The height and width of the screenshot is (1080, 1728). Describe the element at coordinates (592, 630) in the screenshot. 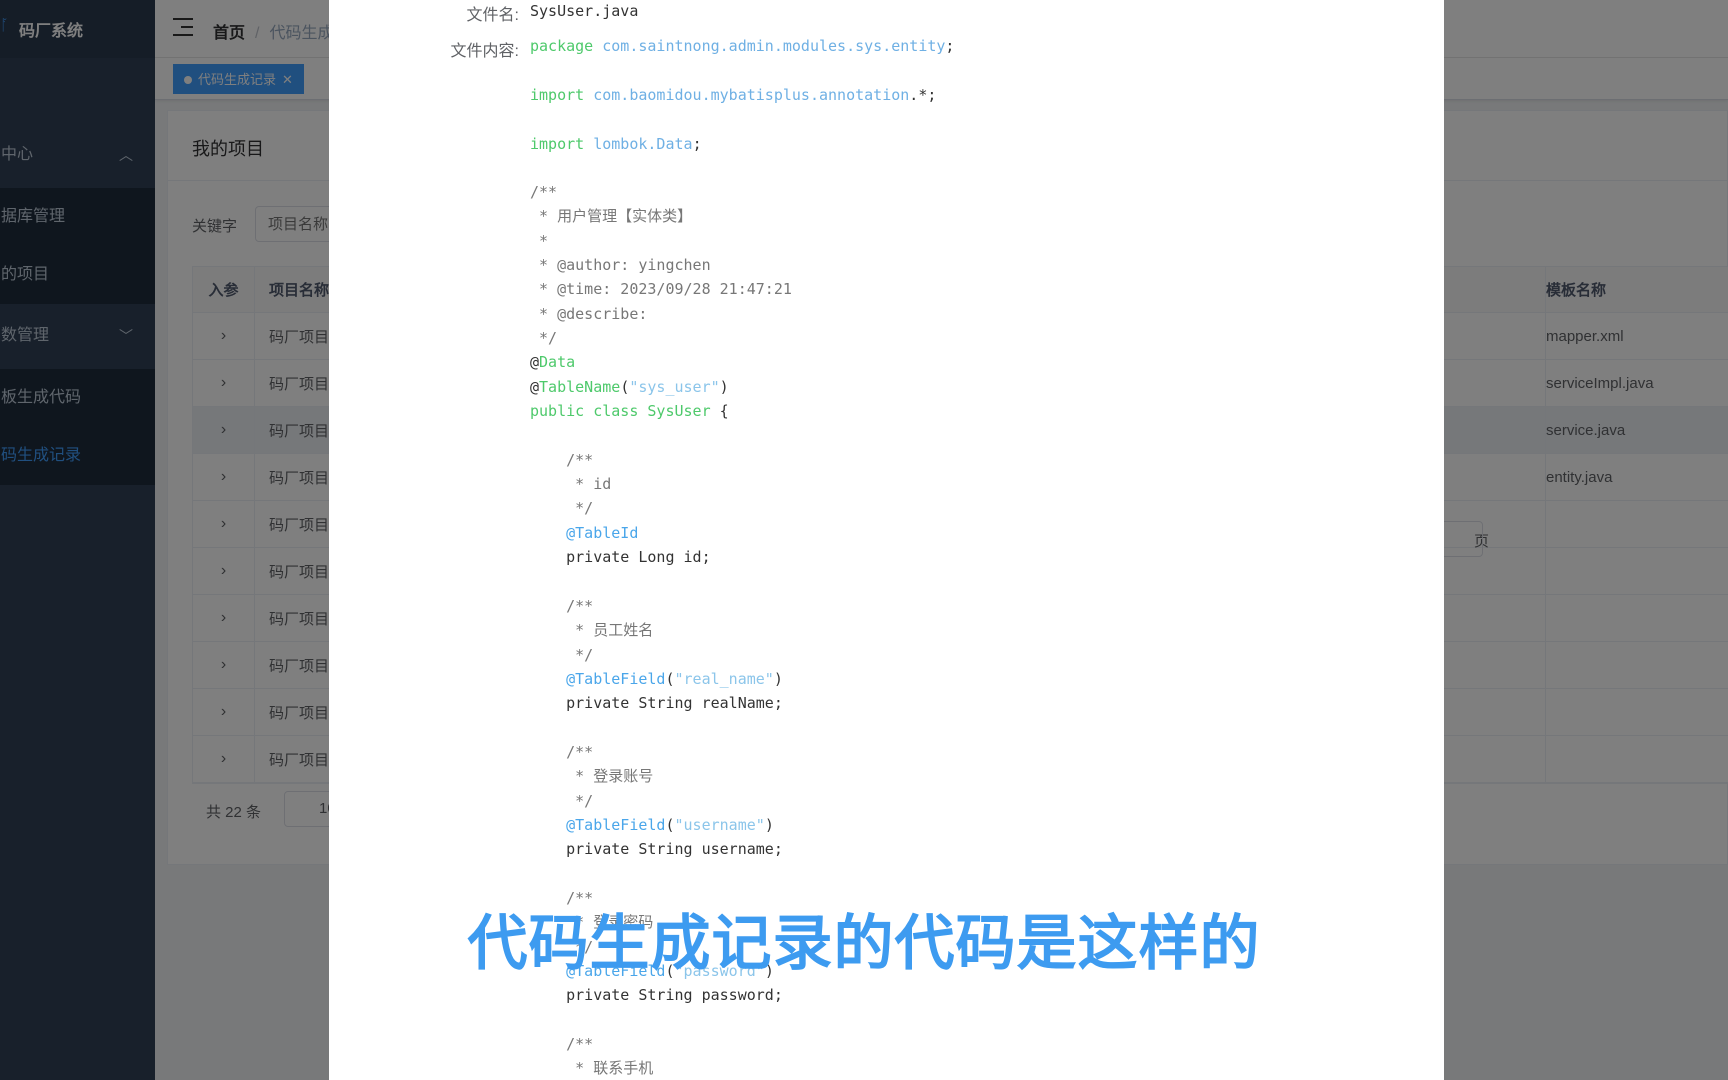

I see `code-line: * 员工姓名` at that location.